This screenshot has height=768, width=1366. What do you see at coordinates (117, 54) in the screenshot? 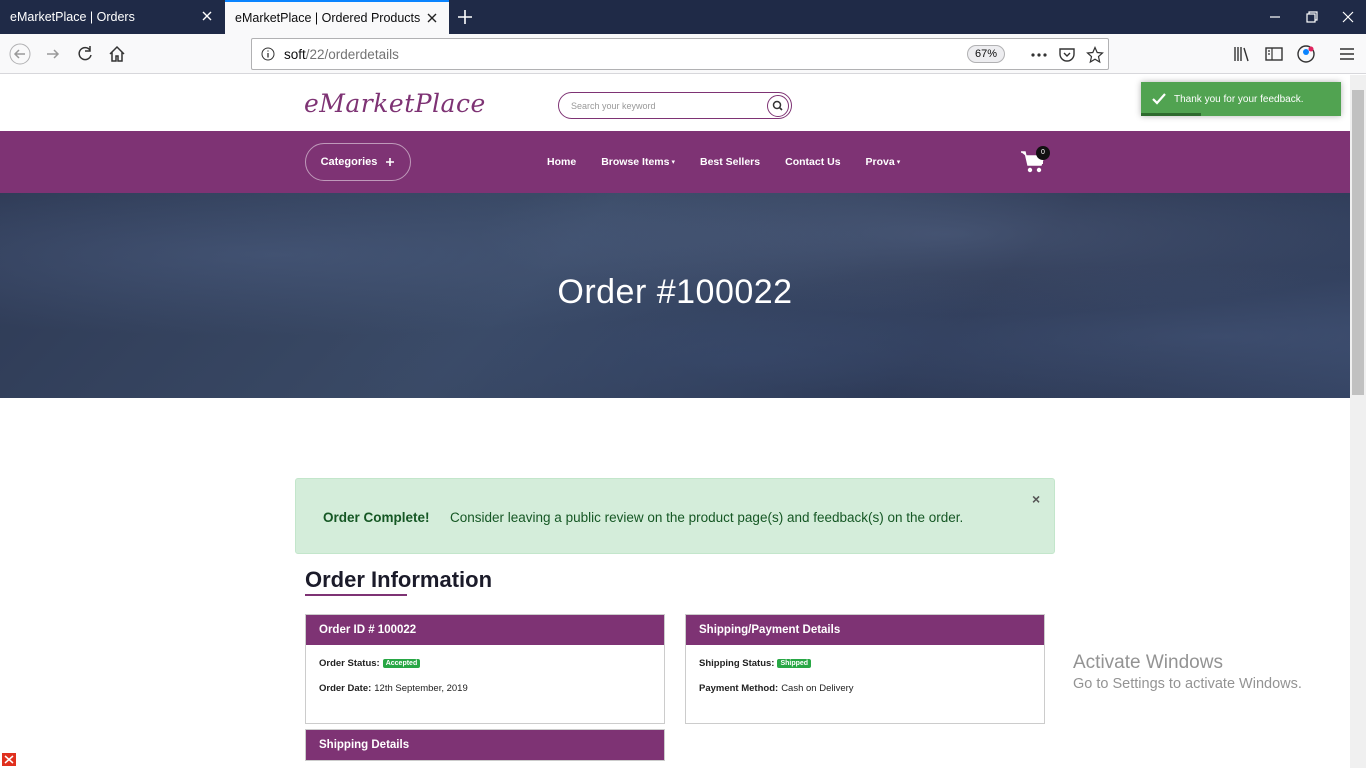
I see `home-icon` at bounding box center [117, 54].